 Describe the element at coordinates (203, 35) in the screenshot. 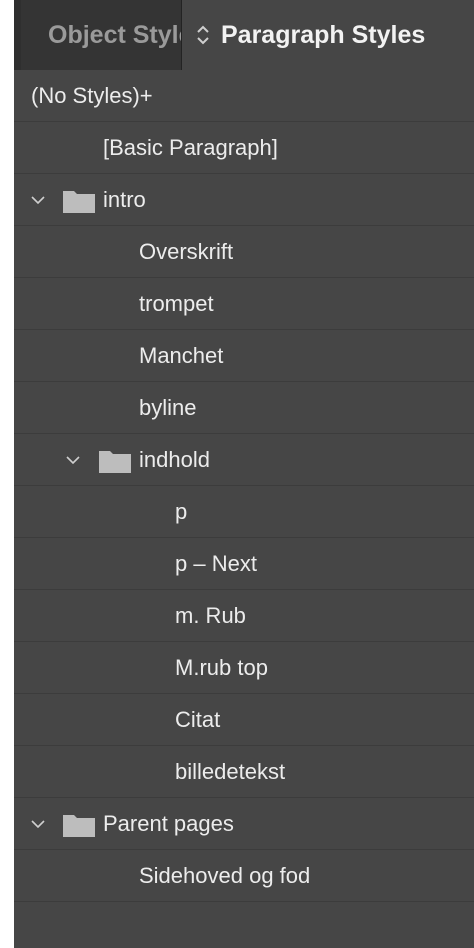

I see `updown-arrows-icon` at that location.